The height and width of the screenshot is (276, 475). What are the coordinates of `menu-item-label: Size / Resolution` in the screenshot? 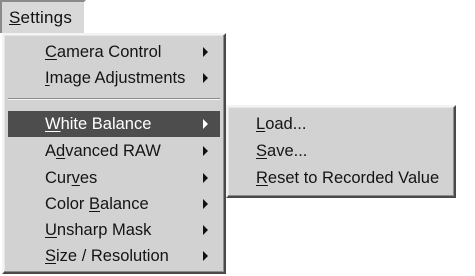 It's located at (107, 255).